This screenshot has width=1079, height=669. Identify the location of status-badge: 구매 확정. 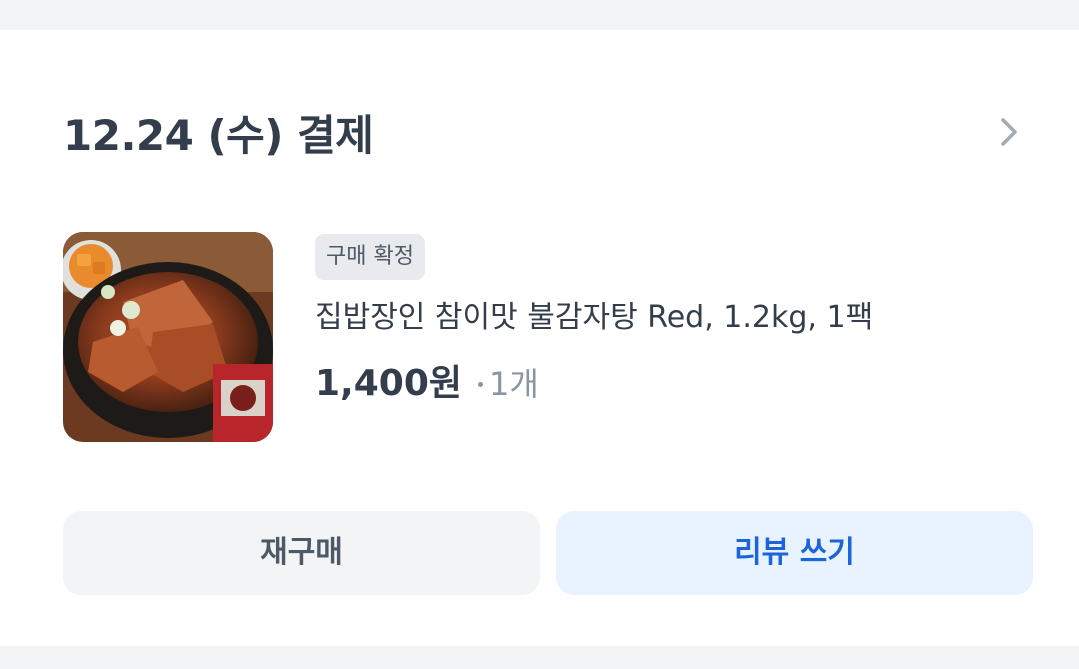
(370, 257).